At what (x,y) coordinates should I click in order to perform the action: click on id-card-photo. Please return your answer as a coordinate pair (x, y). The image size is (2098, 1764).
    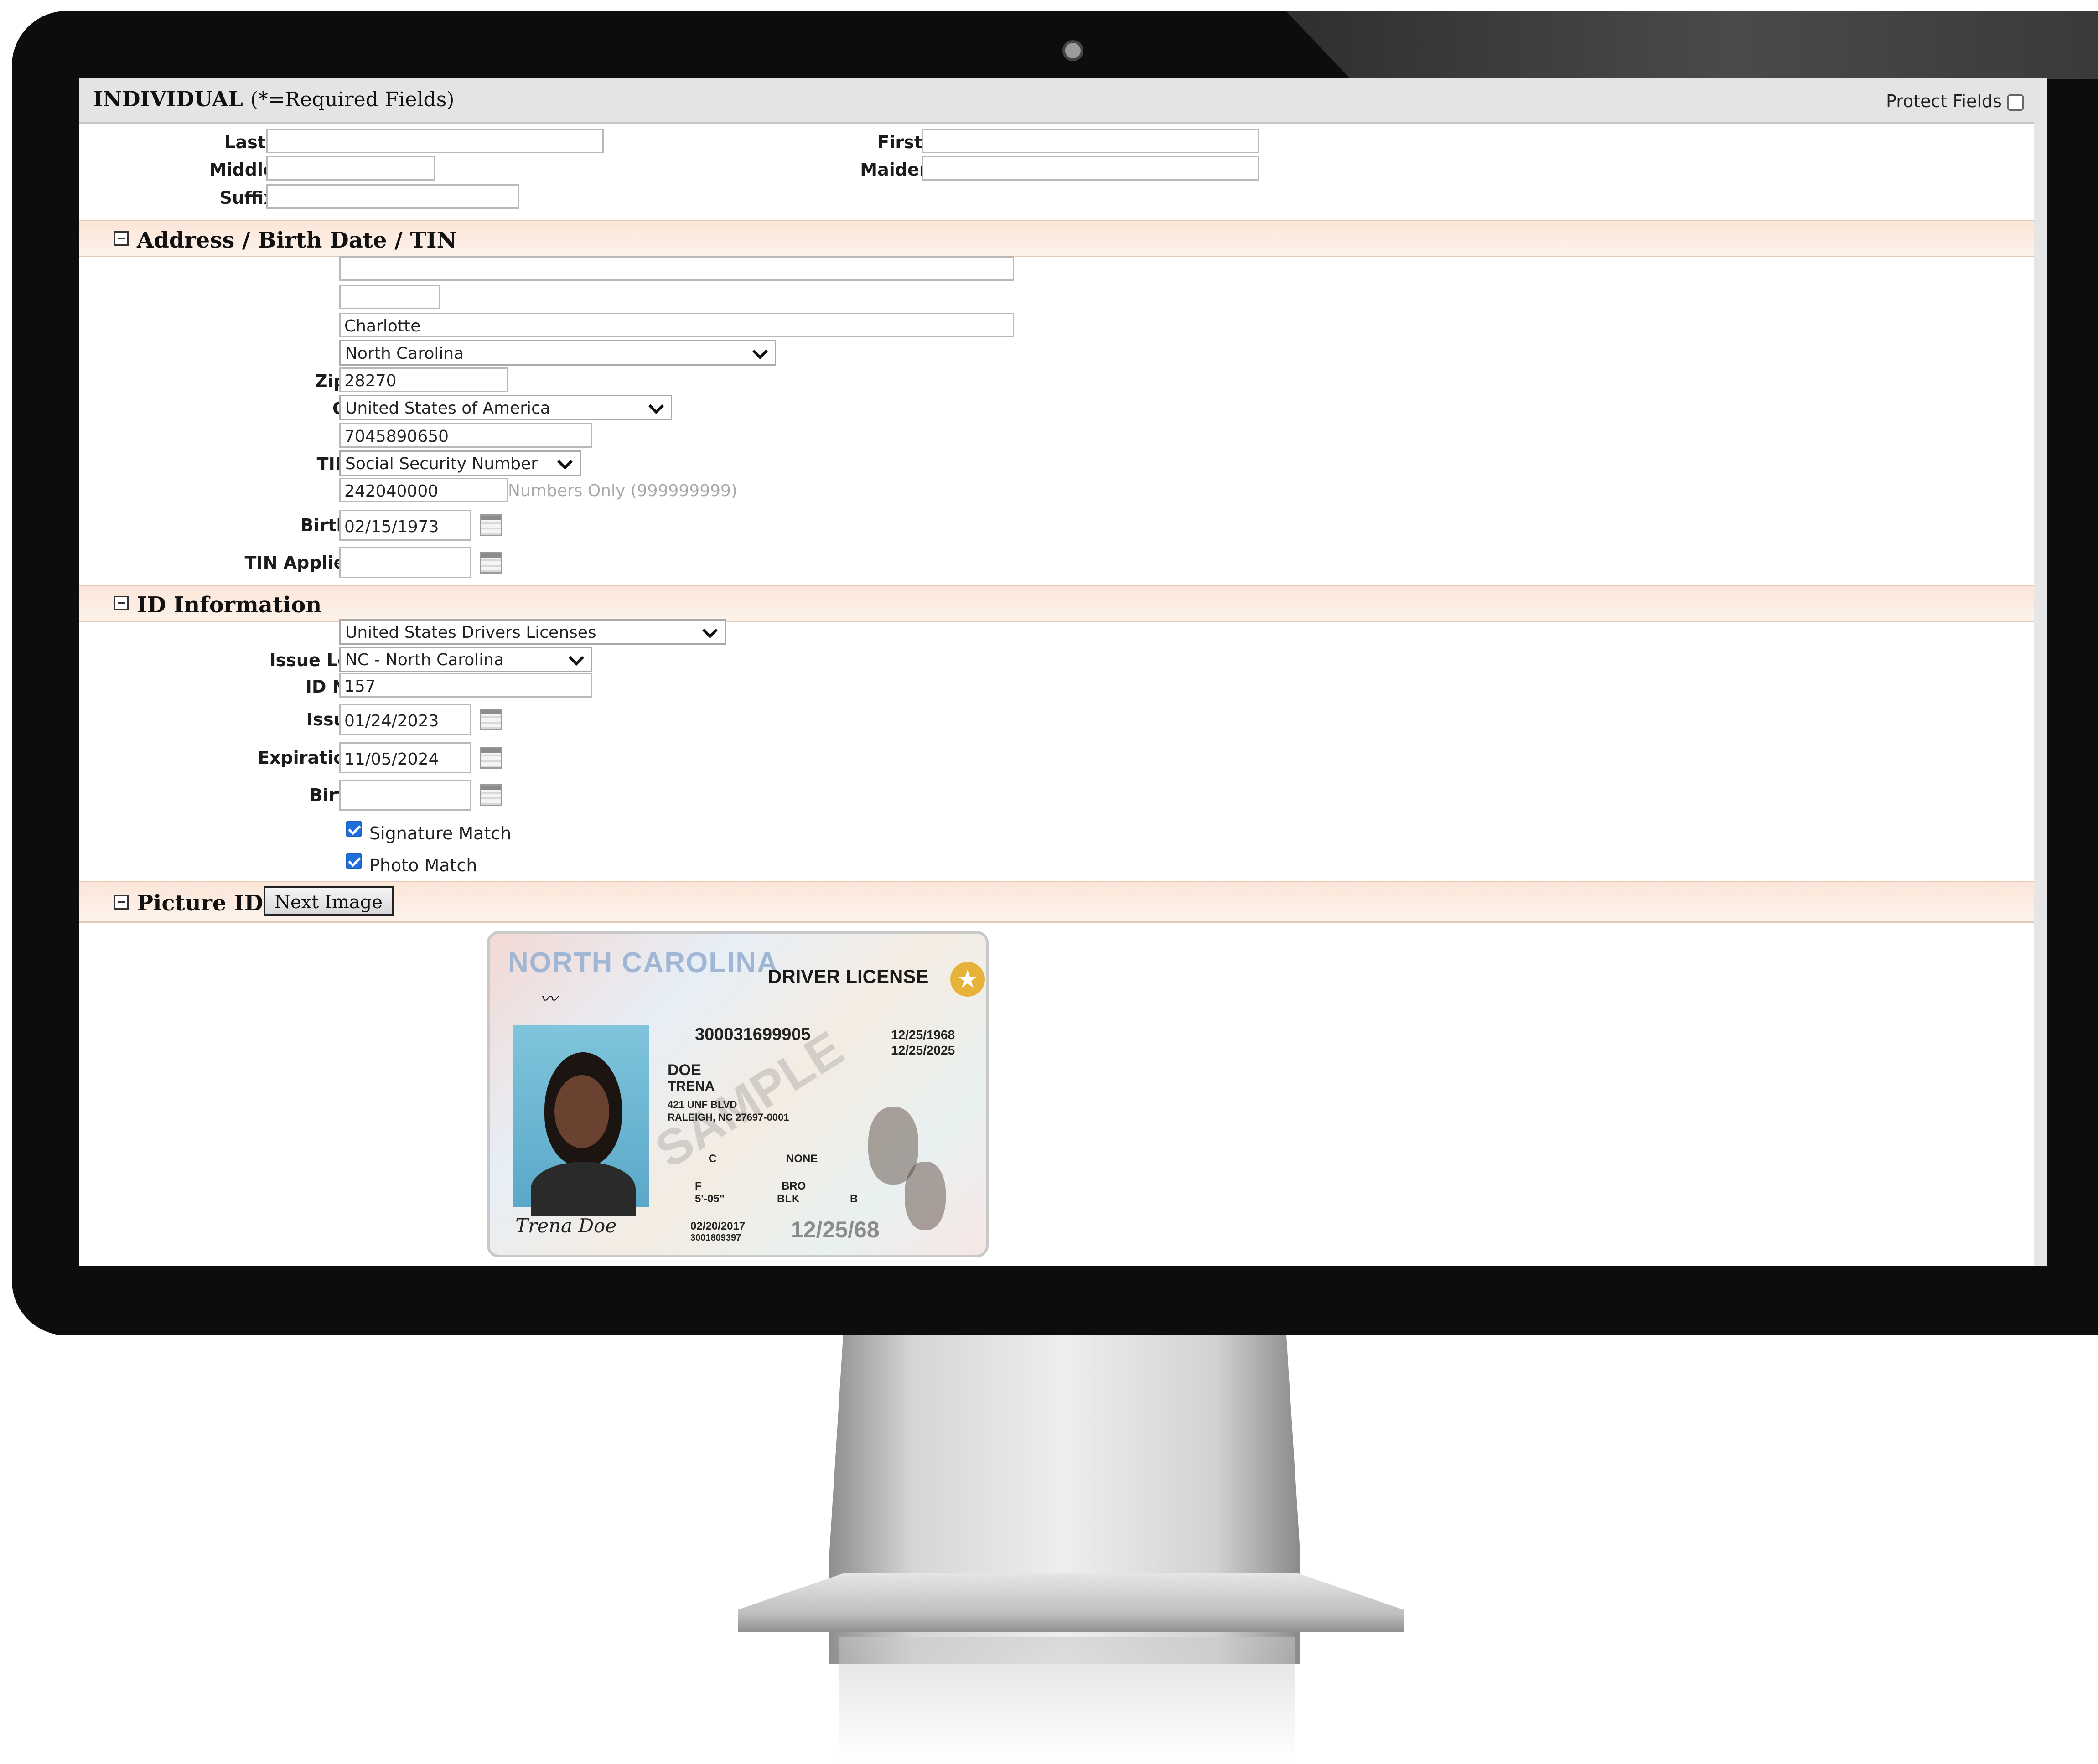
    Looking at the image, I should click on (581, 1120).